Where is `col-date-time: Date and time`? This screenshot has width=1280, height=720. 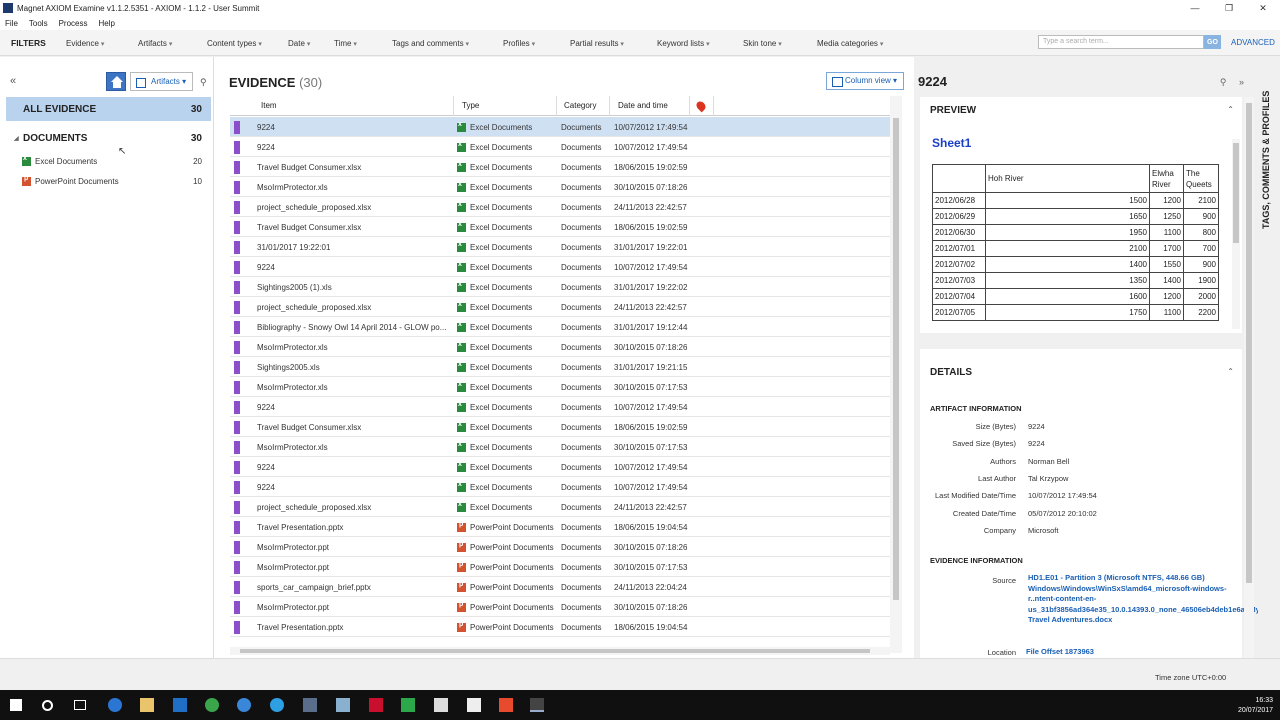 col-date-time: Date and time is located at coordinates (643, 105).